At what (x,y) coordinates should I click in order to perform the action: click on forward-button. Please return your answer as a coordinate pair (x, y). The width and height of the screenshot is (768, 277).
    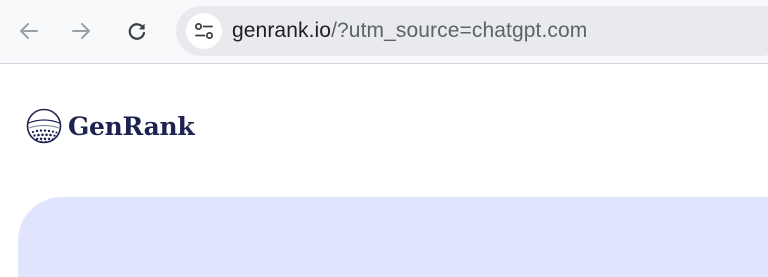
    Looking at the image, I should click on (81, 31).